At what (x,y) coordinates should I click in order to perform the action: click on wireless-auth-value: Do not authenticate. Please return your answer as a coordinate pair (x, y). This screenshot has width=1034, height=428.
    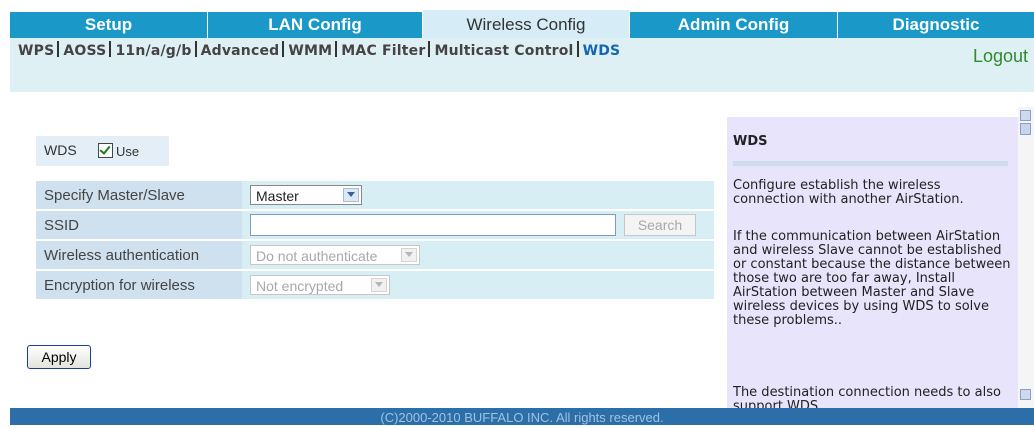
    Looking at the image, I should click on (317, 256).